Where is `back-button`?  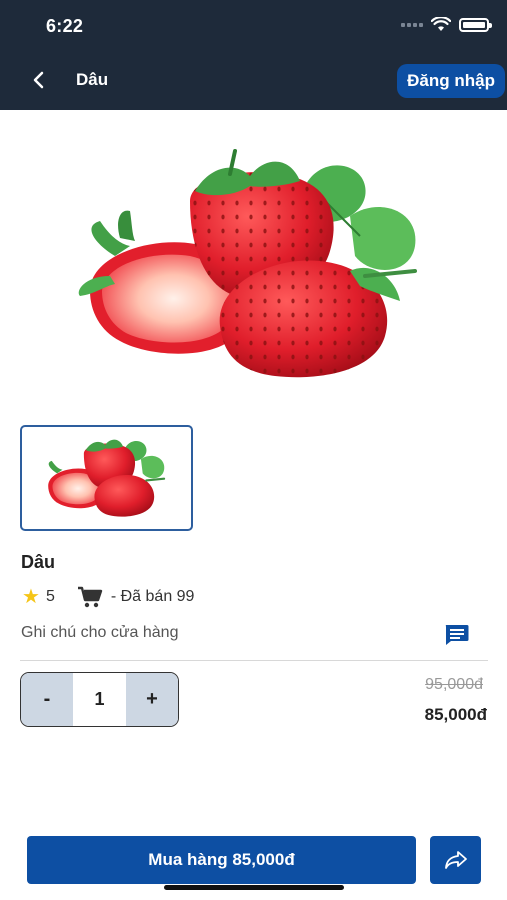 back-button is located at coordinates (38, 80).